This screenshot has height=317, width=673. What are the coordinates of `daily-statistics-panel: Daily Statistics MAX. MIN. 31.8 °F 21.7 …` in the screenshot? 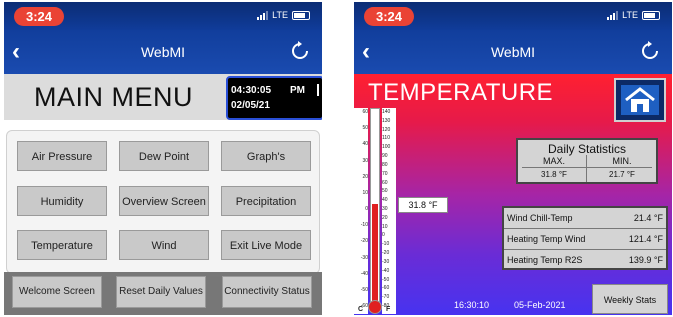 It's located at (587, 161).